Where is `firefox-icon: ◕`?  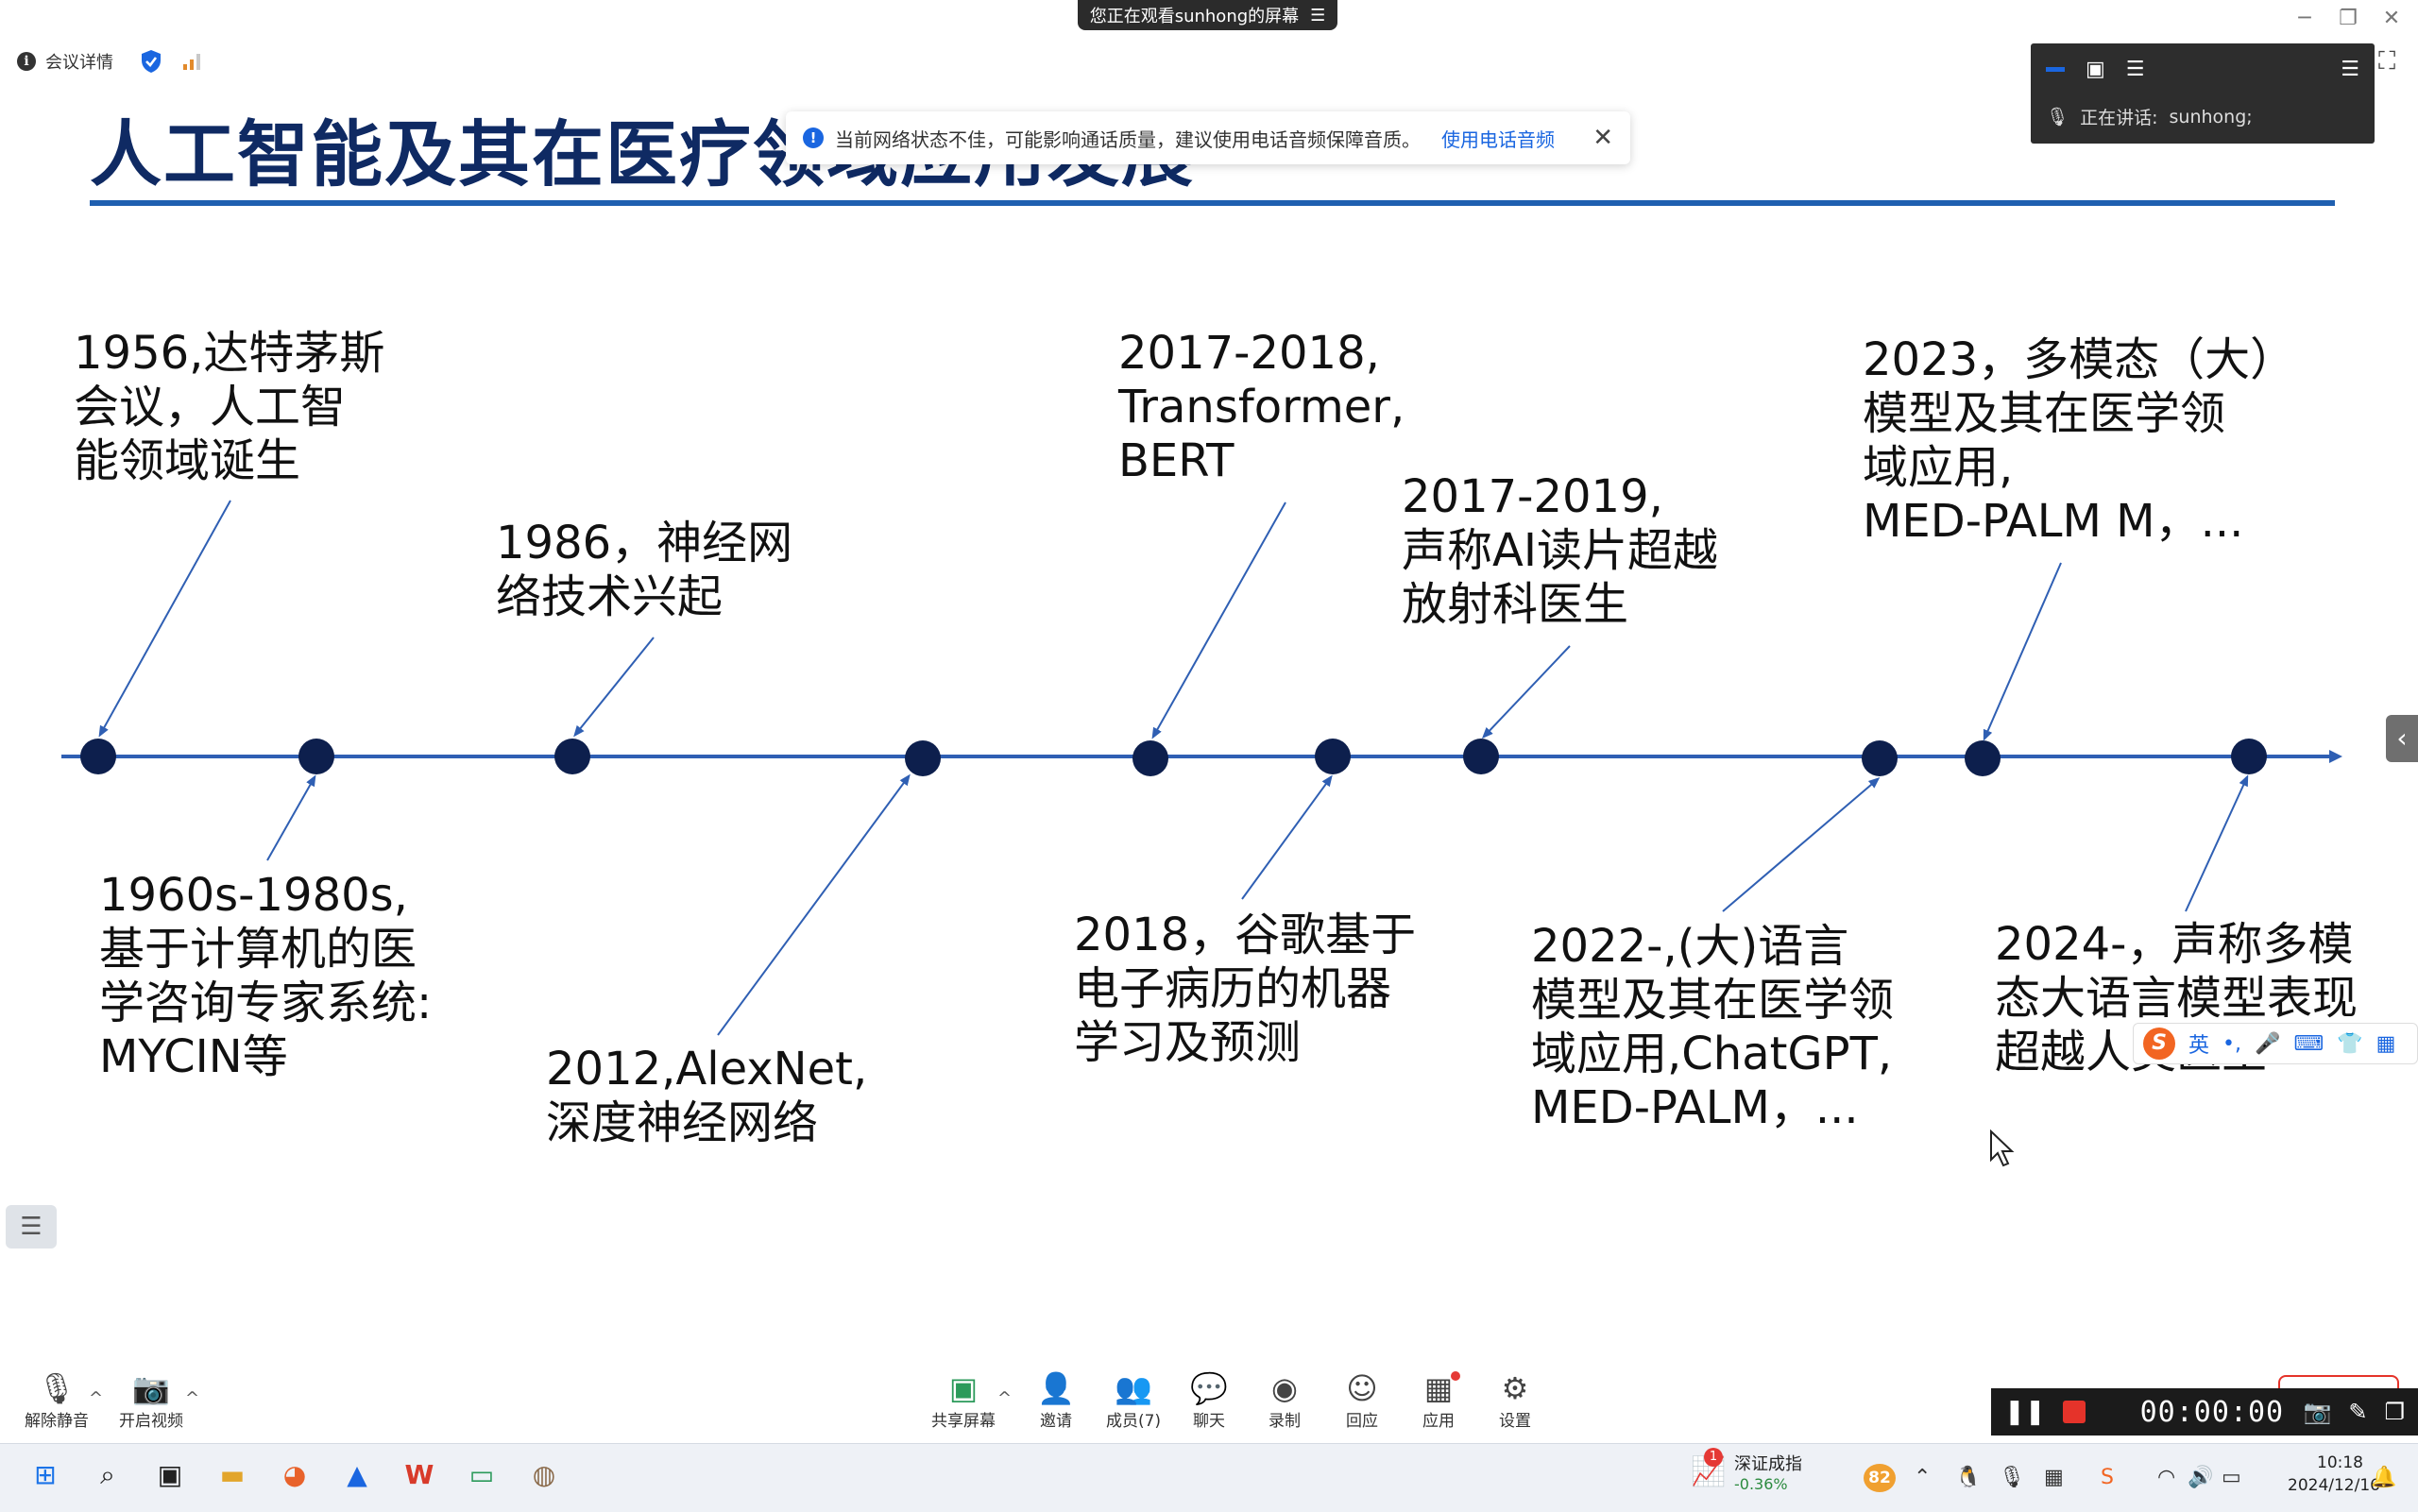 firefox-icon: ◕ is located at coordinates (294, 1475).